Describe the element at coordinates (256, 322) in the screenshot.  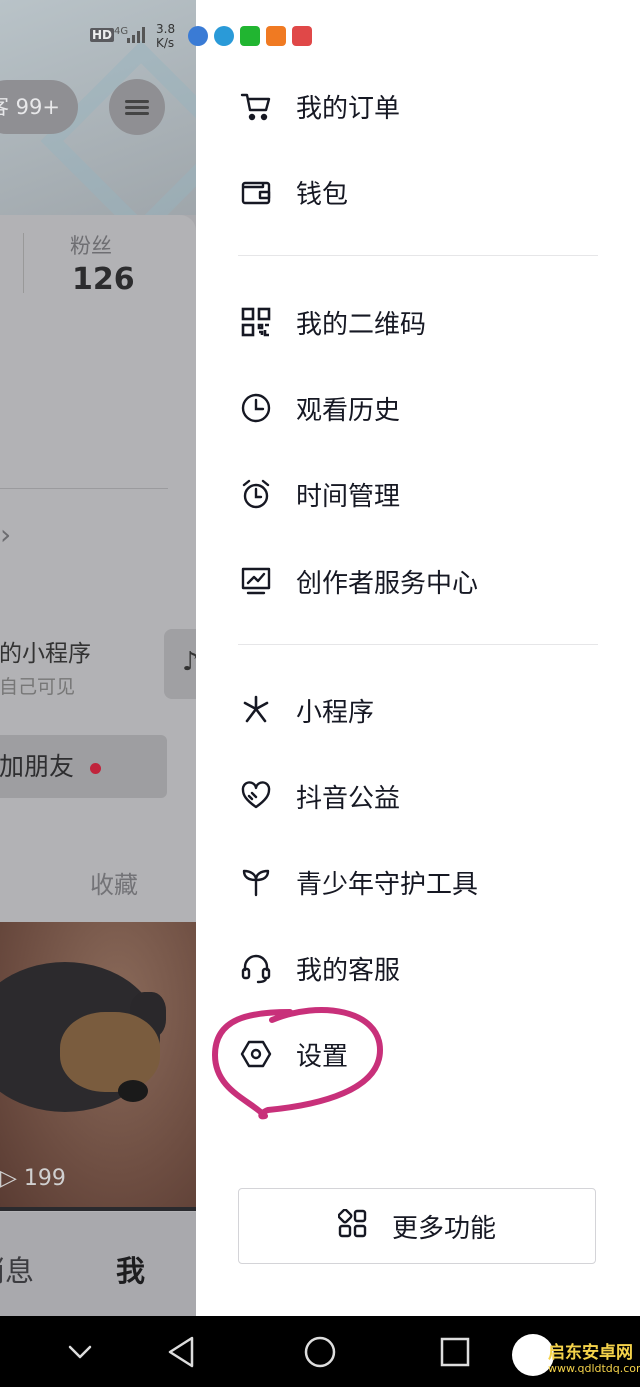
I see `qrcode-icon` at that location.